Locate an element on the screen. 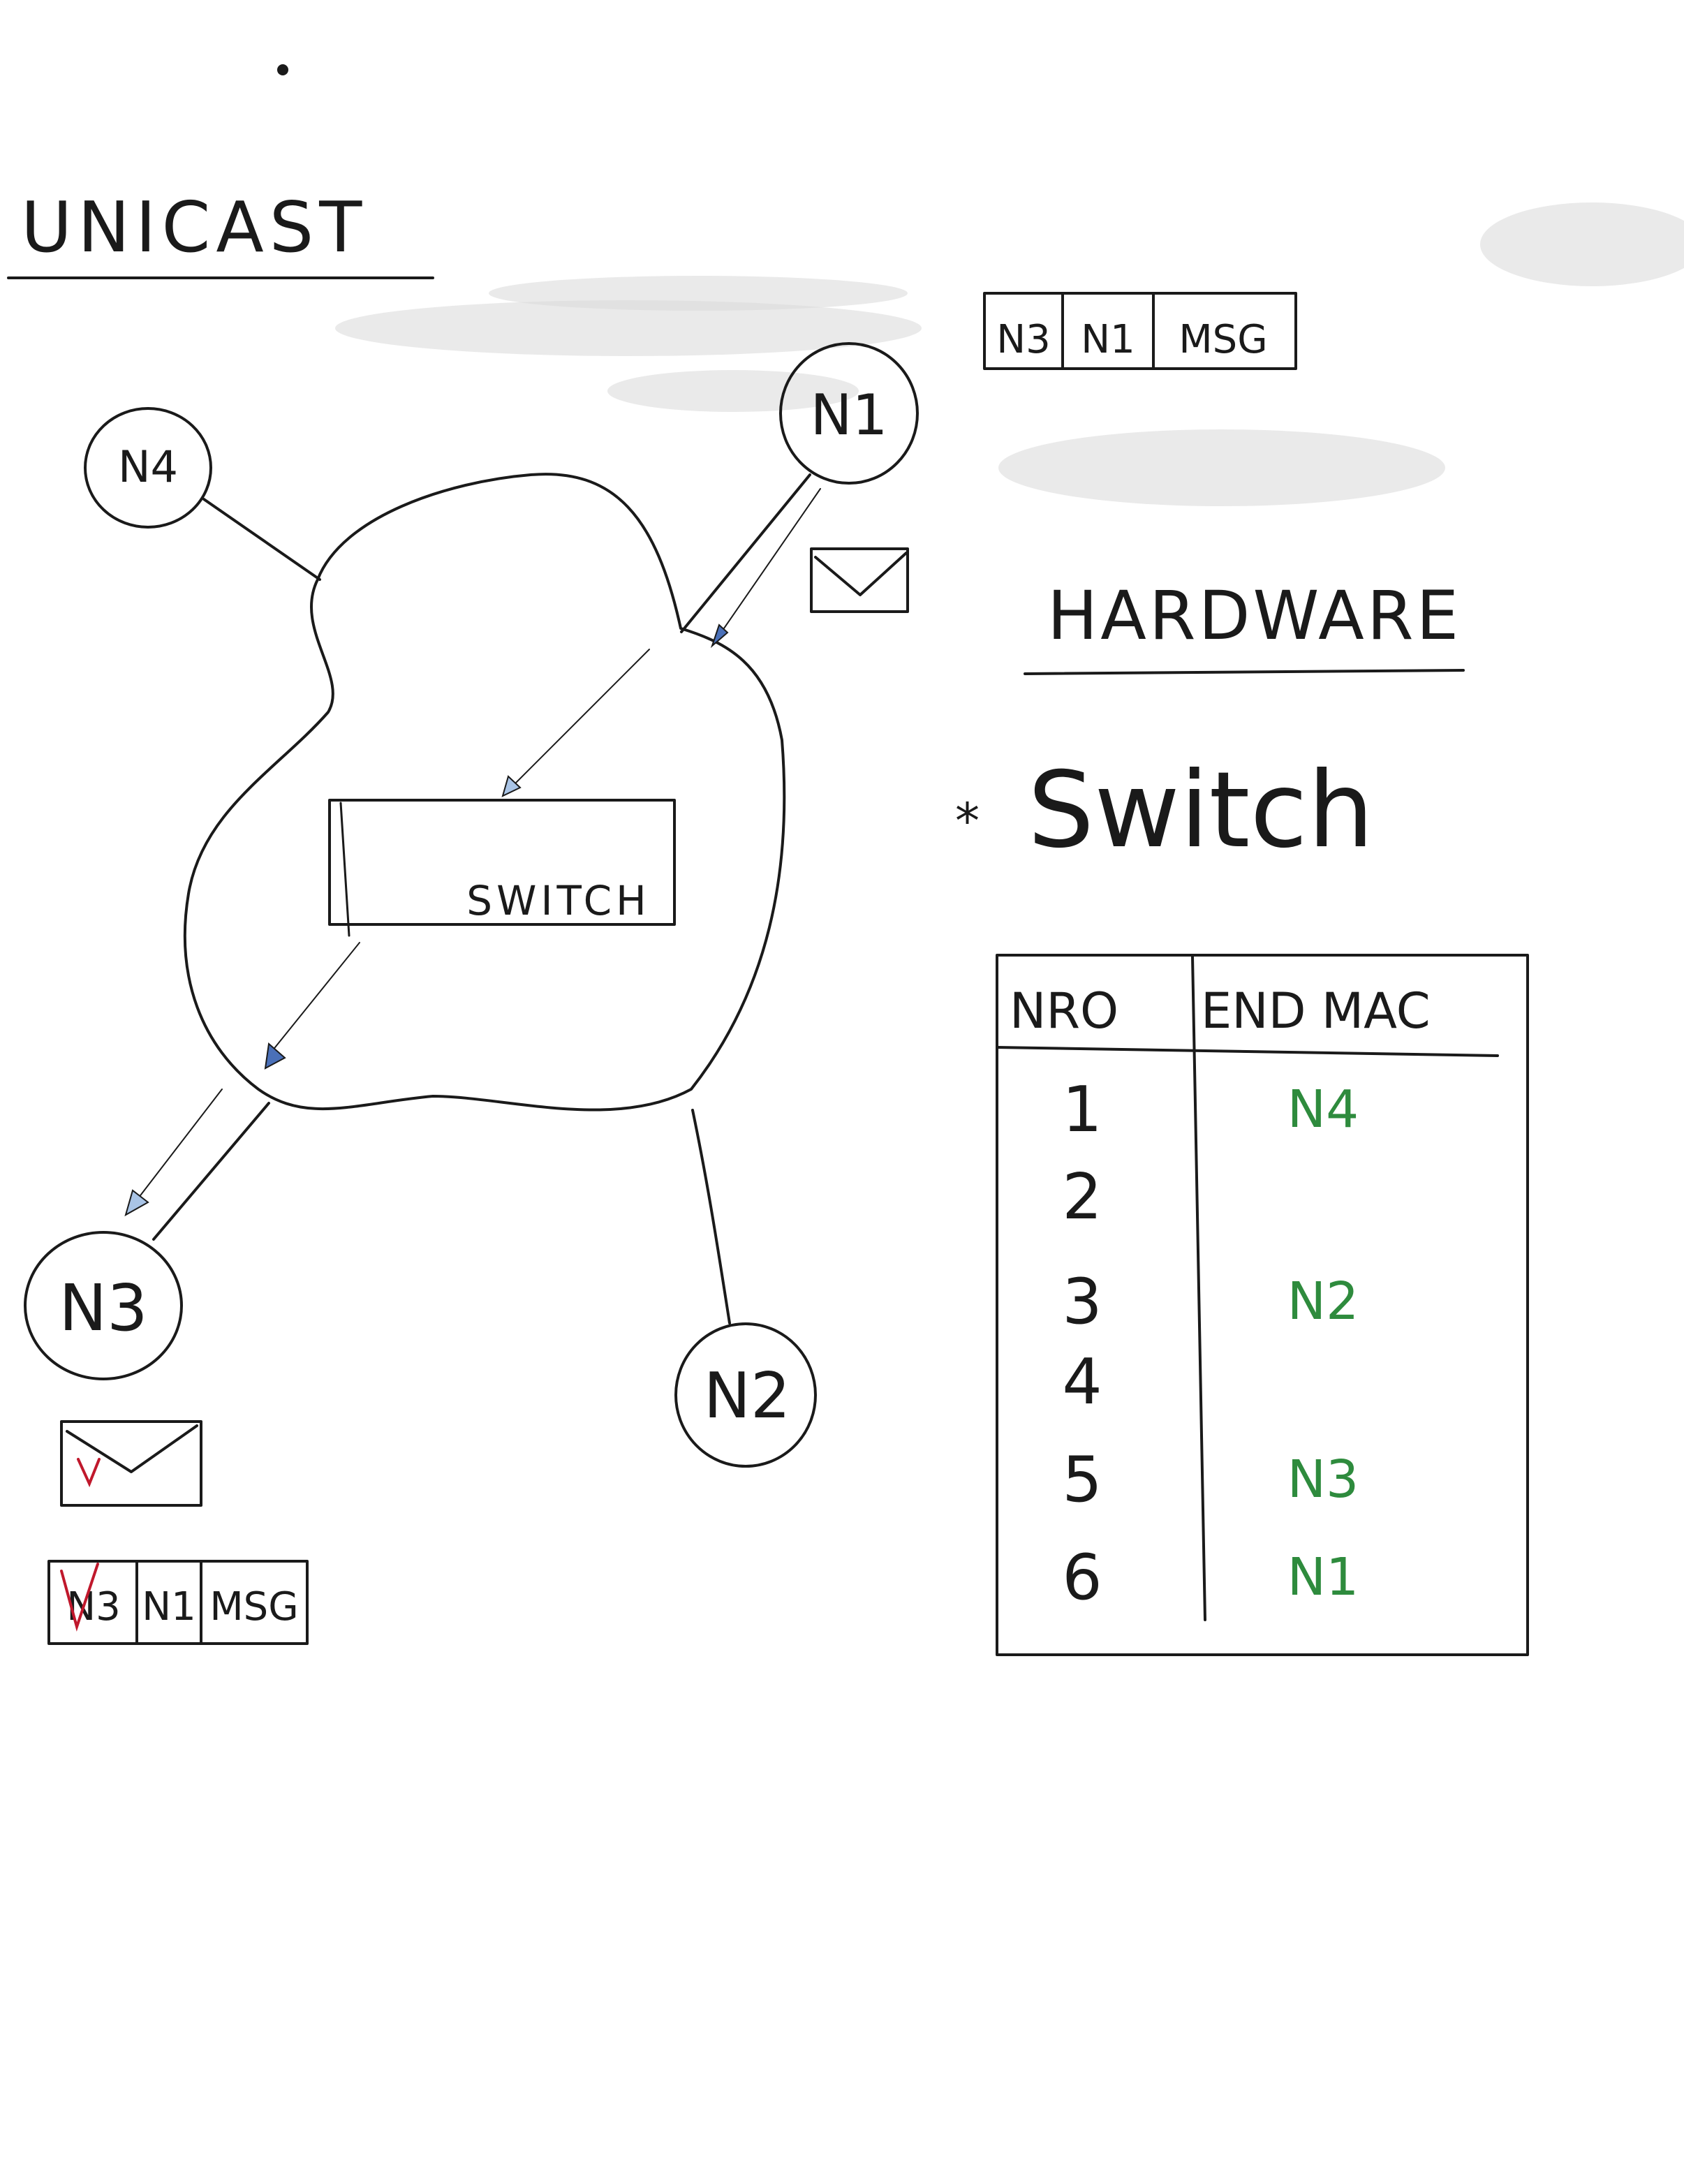 The image size is (1684, 2184). node-n3-label: N3 is located at coordinates (103, 1308).